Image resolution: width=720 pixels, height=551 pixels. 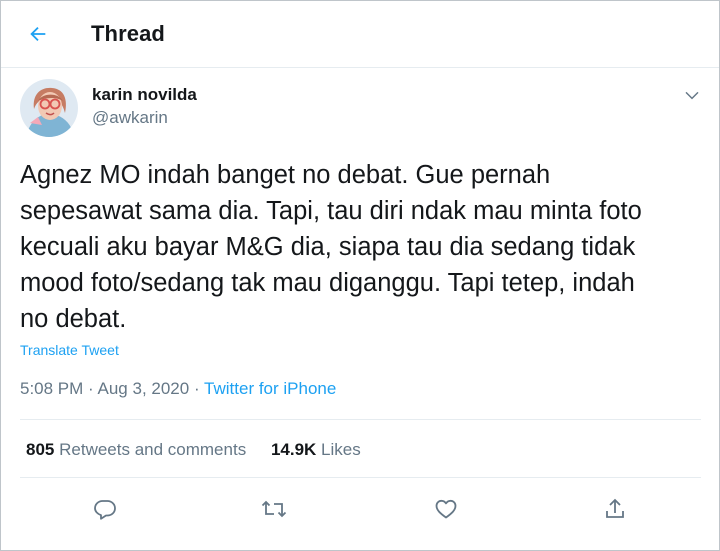 What do you see at coordinates (144, 388) in the screenshot?
I see `tweet-date: Aug 3, 2020` at bounding box center [144, 388].